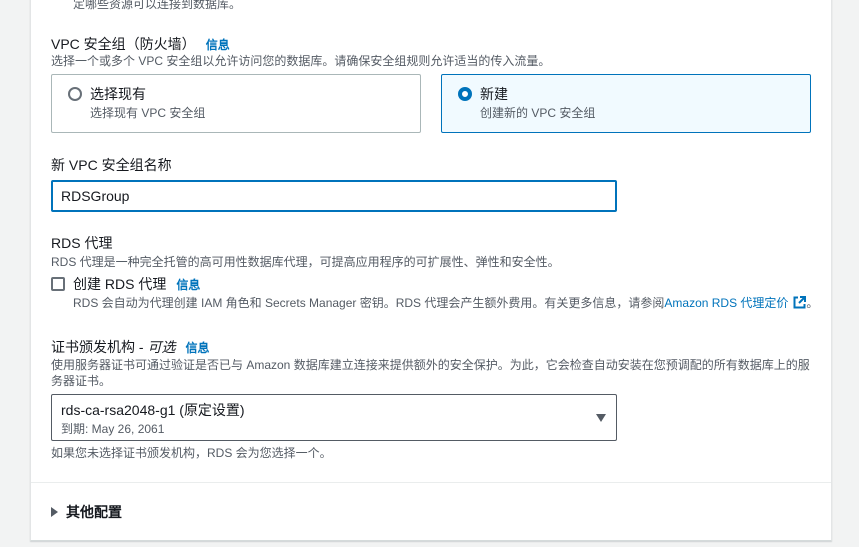 The width and height of the screenshot is (859, 547). Describe the element at coordinates (431, 482) in the screenshot. I see `section-divider` at that location.